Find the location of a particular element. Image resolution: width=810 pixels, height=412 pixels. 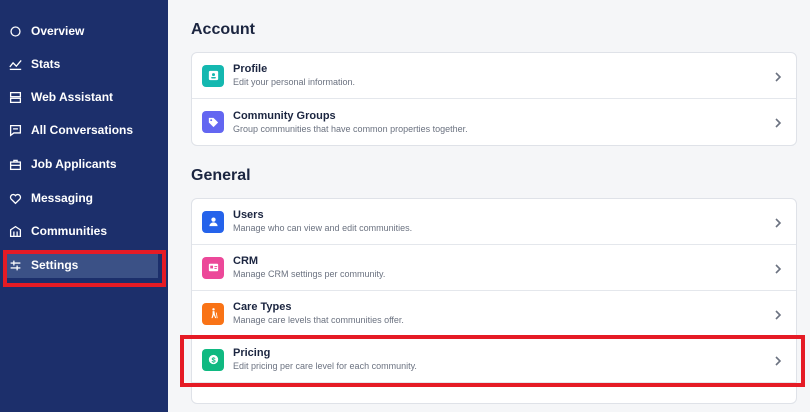

web-assistant-icon is located at coordinates (15, 97).